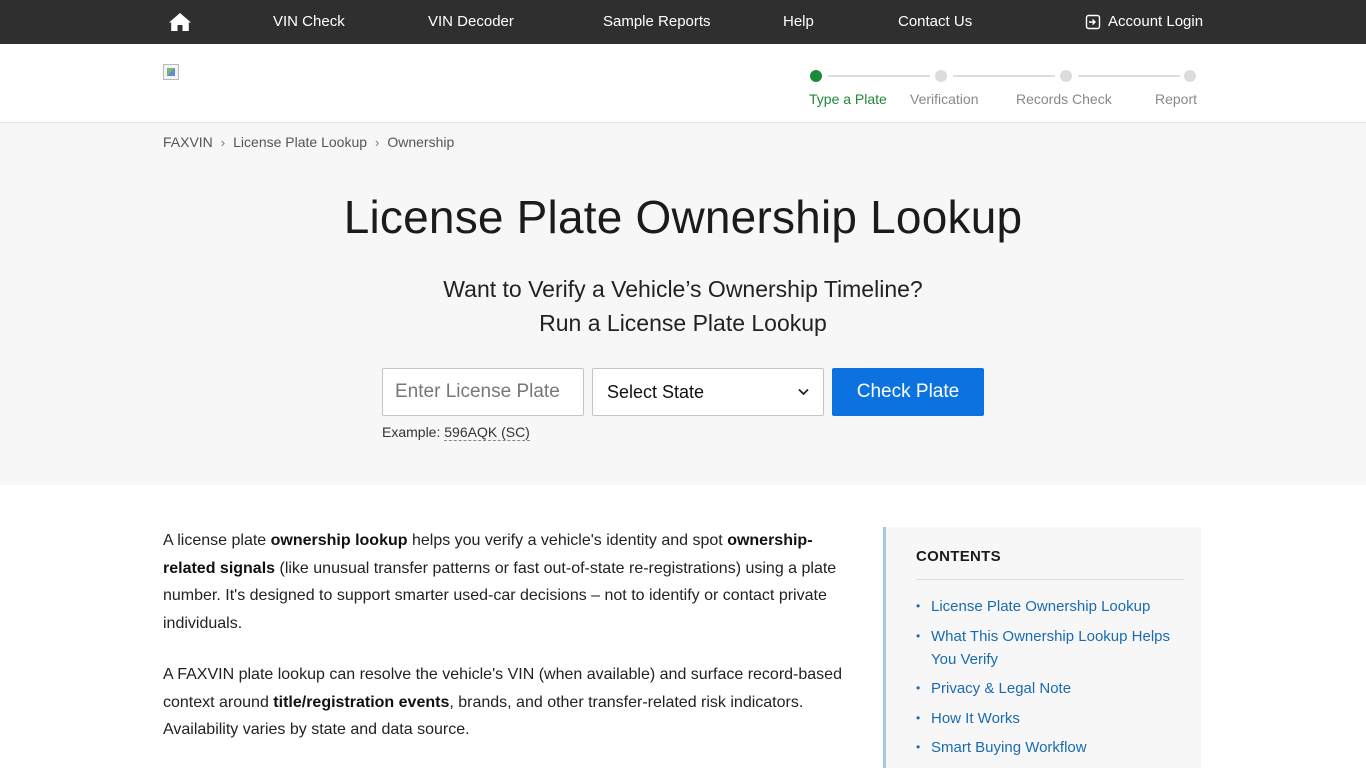 Image resolution: width=1366 pixels, height=768 pixels. What do you see at coordinates (1050, 606) in the screenshot?
I see `toc-item: License Plate Ownership Lookup` at bounding box center [1050, 606].